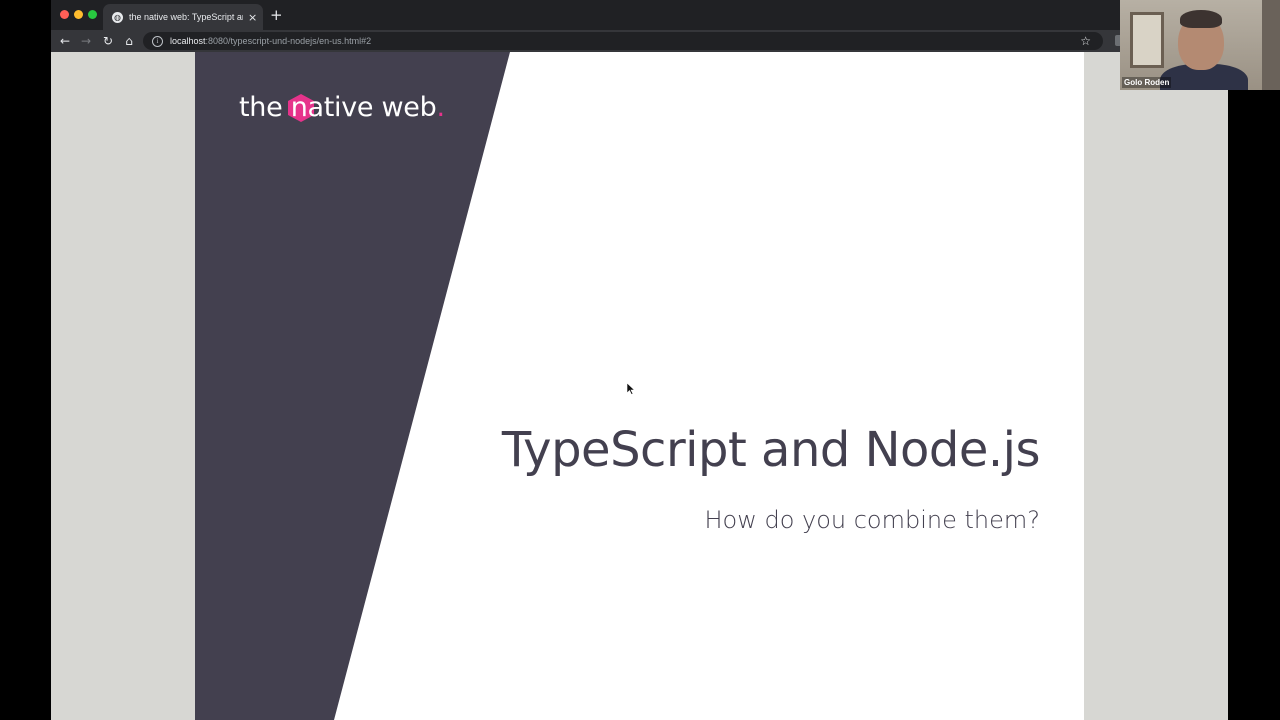 This screenshot has width=1280, height=720. Describe the element at coordinates (1174, 405) in the screenshot. I see `desktop-background-strip` at that location.